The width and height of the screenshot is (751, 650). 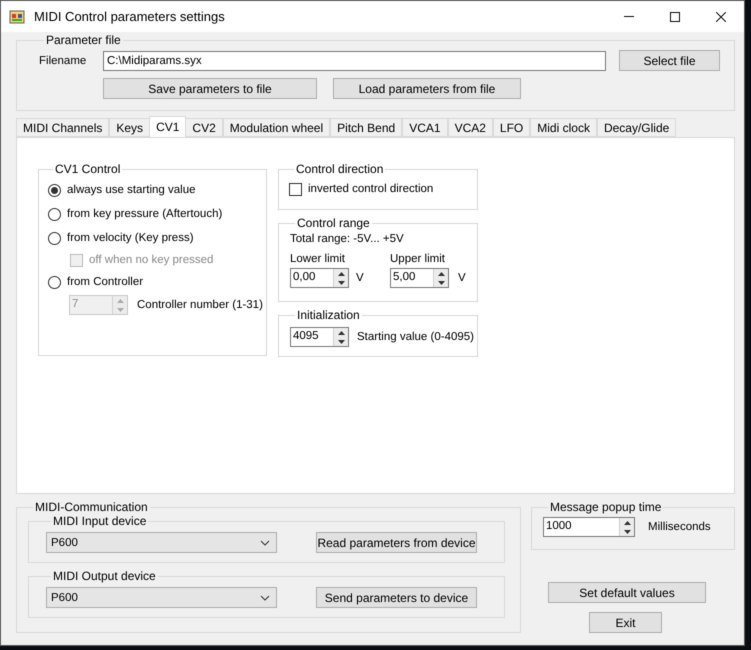 What do you see at coordinates (383, 189) in the screenshot?
I see `checkbox-option: inverted control direction` at bounding box center [383, 189].